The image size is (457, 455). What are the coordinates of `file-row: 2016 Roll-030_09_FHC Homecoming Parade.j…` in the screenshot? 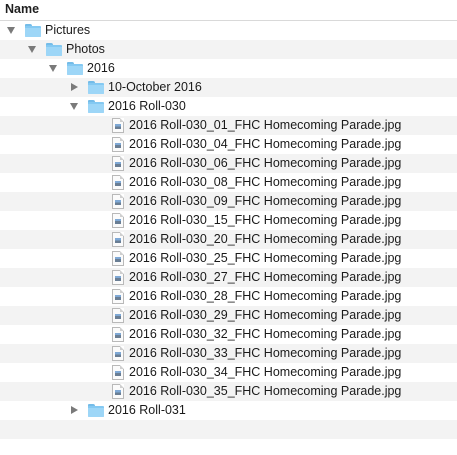 It's located at (228, 201).